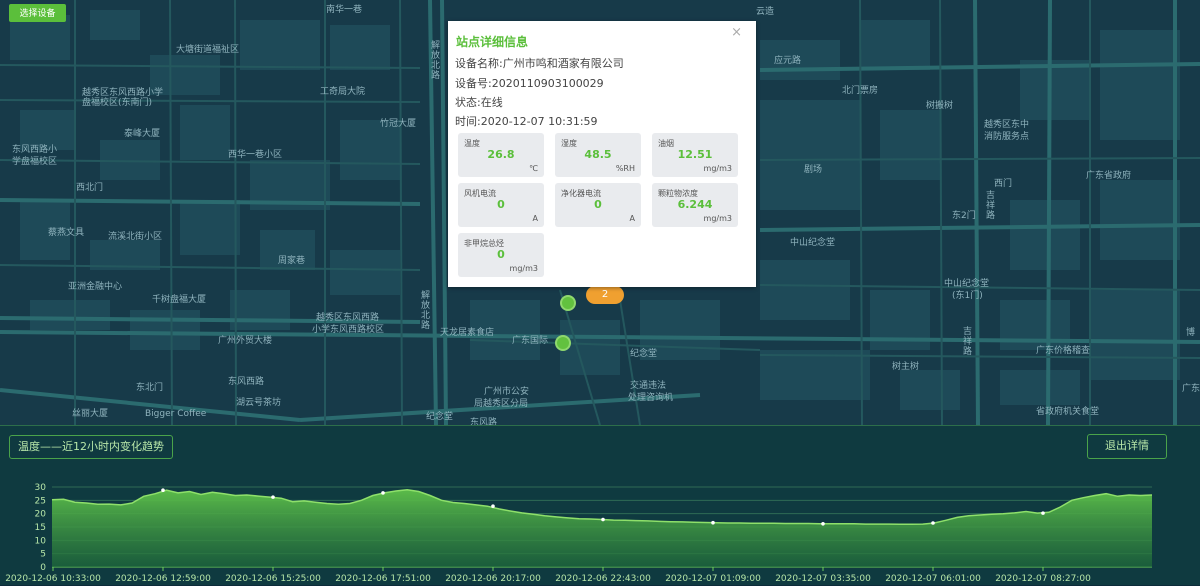  What do you see at coordinates (91, 447) in the screenshot?
I see `chart-title: 温度——近12小时内变化趋势` at bounding box center [91, 447].